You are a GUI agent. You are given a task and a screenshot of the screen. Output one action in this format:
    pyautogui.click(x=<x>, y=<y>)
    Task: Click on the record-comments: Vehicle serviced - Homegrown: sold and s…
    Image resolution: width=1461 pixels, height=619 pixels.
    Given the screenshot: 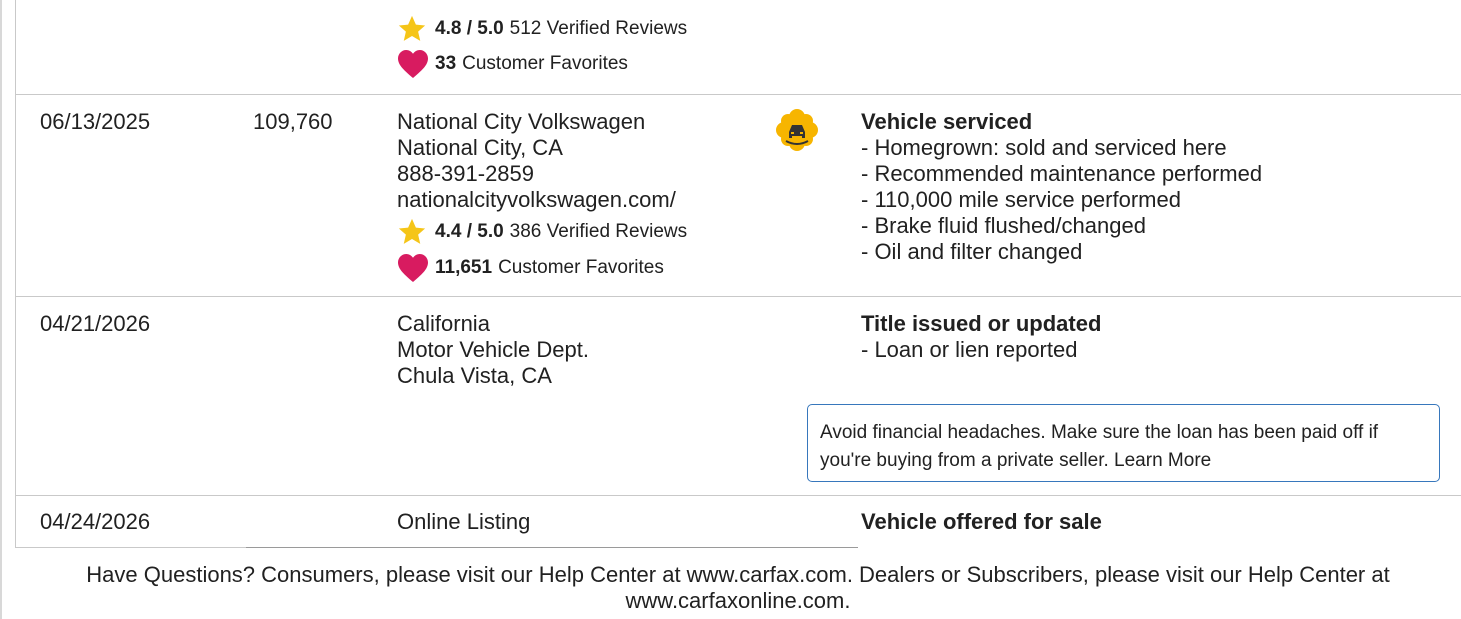 What is the action you would take?
    pyautogui.click(x=1061, y=187)
    